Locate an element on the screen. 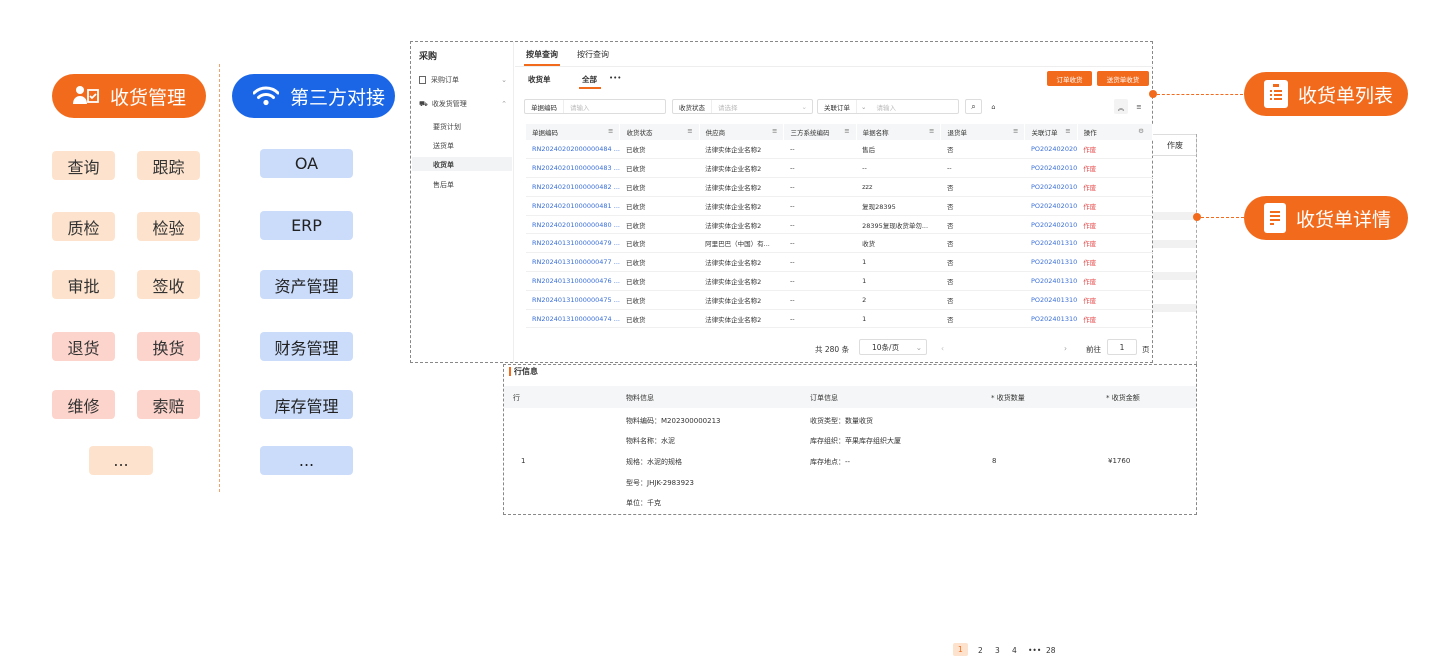 The width and height of the screenshot is (1440, 656). sidebar-item-demand-plan: 要货计划 is located at coordinates (447, 127).